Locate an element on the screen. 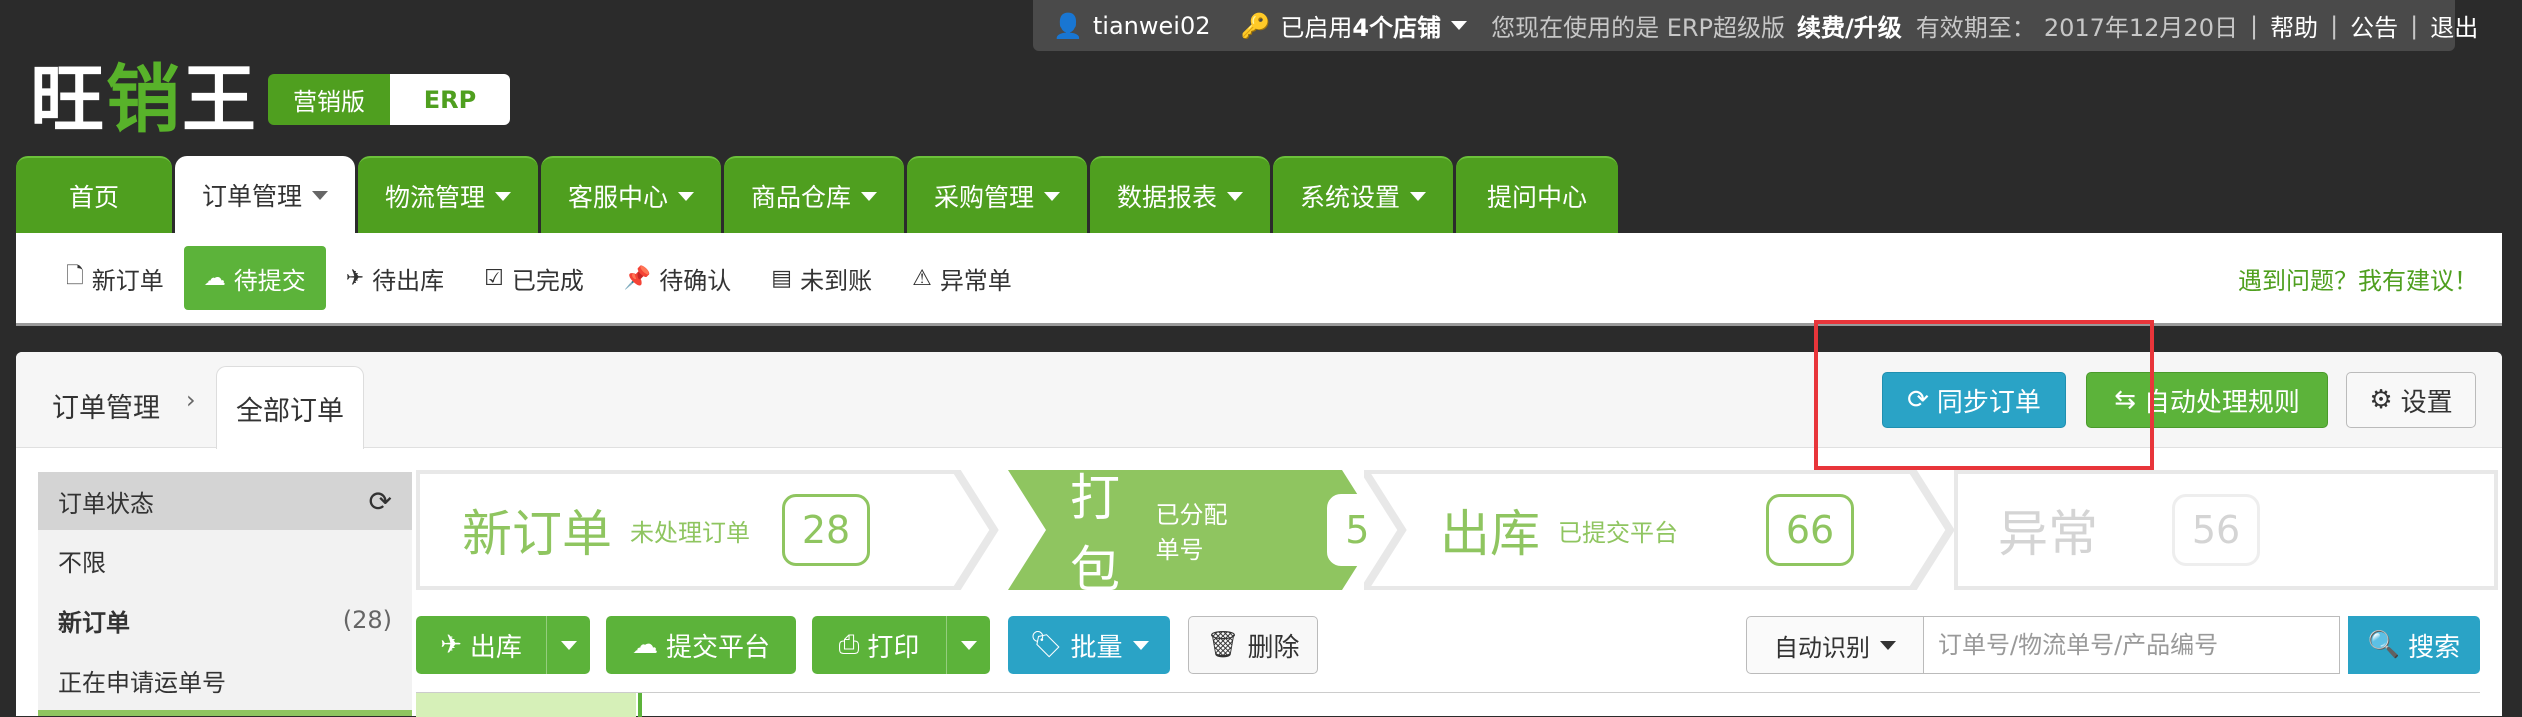  stage-subtitle: 已提交平台 is located at coordinates (1618, 532).